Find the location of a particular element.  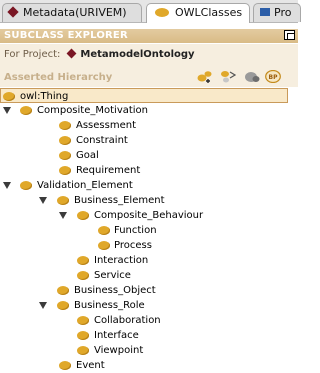

tree-row: Composite_Motivation is located at coordinates (149, 110).